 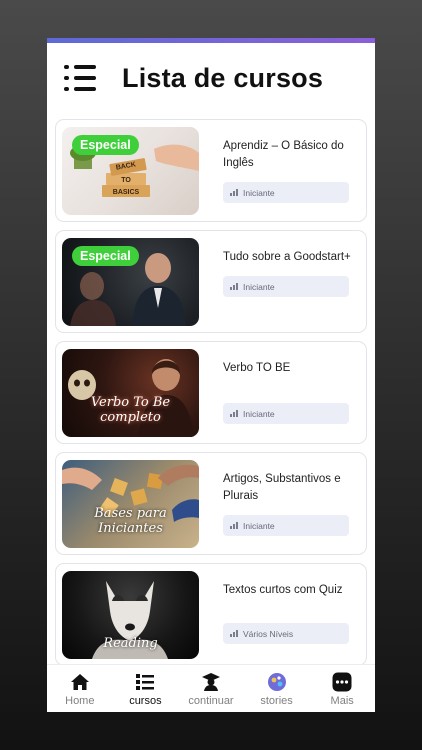 What do you see at coordinates (287, 257) in the screenshot?
I see `course-title: Tudo sobre a Goodstart+` at bounding box center [287, 257].